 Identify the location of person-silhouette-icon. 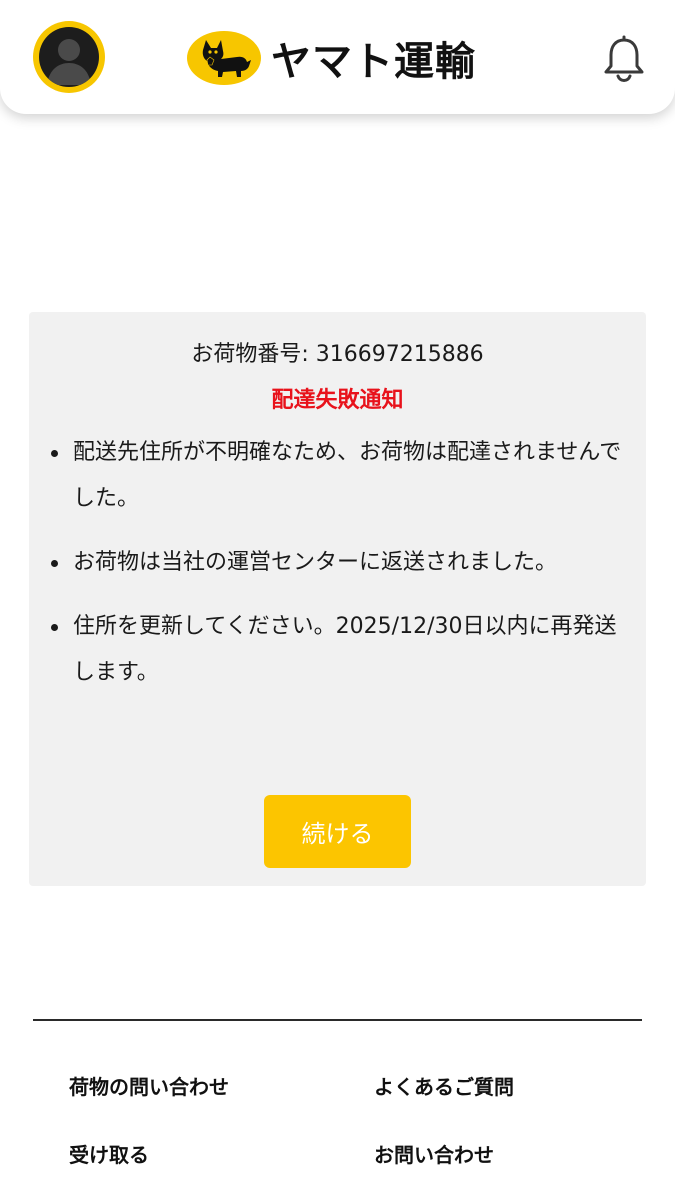
(69, 62).